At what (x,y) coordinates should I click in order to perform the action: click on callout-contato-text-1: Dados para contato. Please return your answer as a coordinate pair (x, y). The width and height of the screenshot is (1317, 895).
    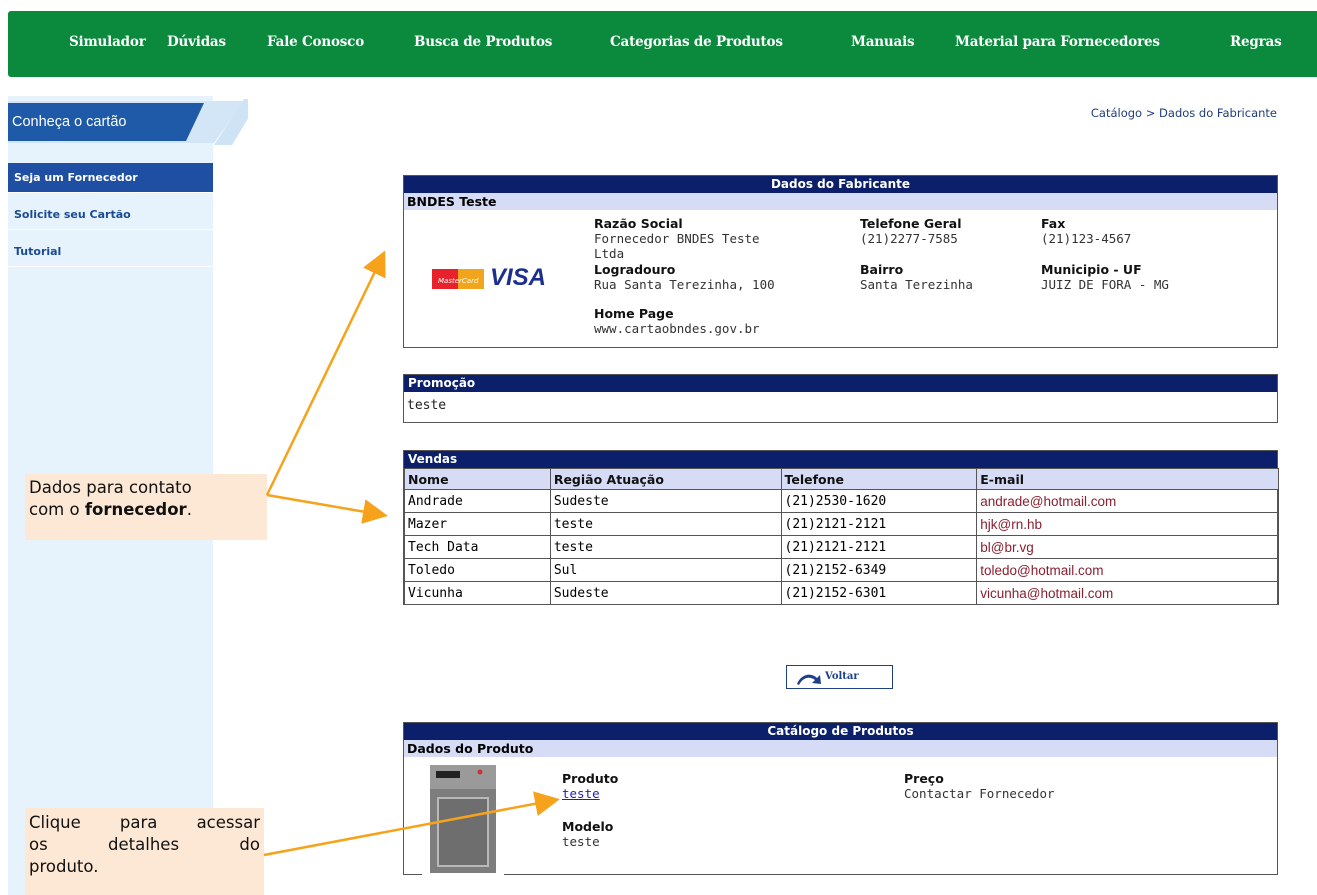
    Looking at the image, I should click on (110, 487).